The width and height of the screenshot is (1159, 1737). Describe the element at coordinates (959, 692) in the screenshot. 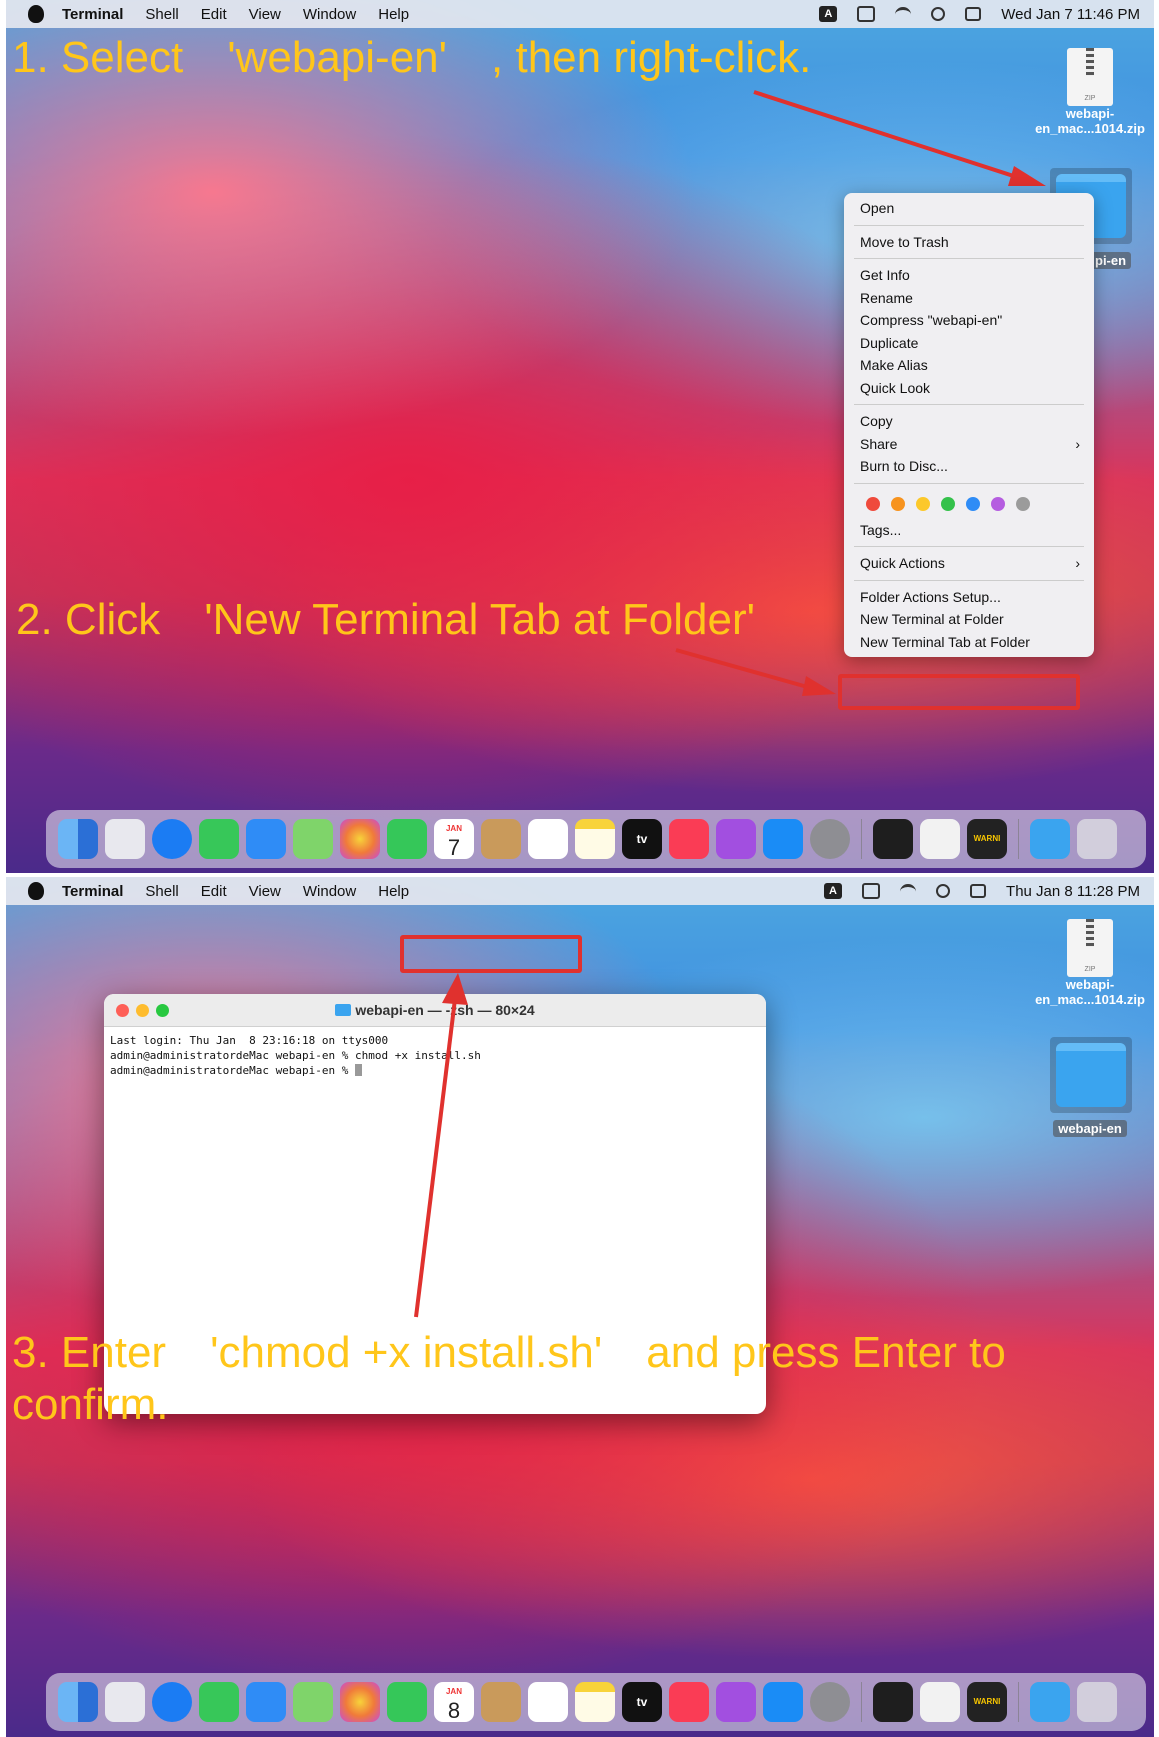

I see `highlight-box-new-terminal-tab` at that location.